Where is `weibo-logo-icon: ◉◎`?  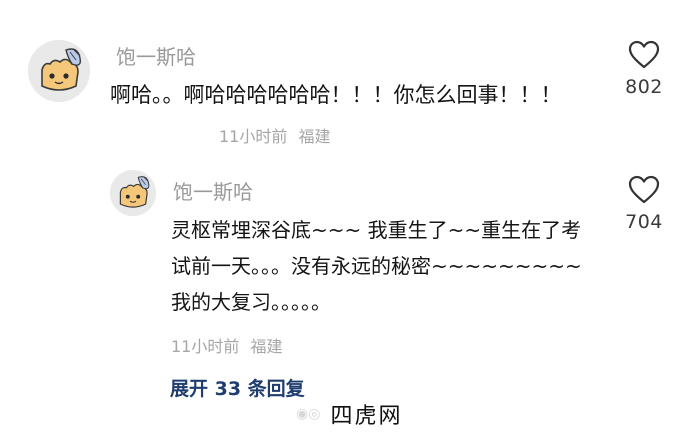 weibo-logo-icon: ◉◎ is located at coordinates (308, 414).